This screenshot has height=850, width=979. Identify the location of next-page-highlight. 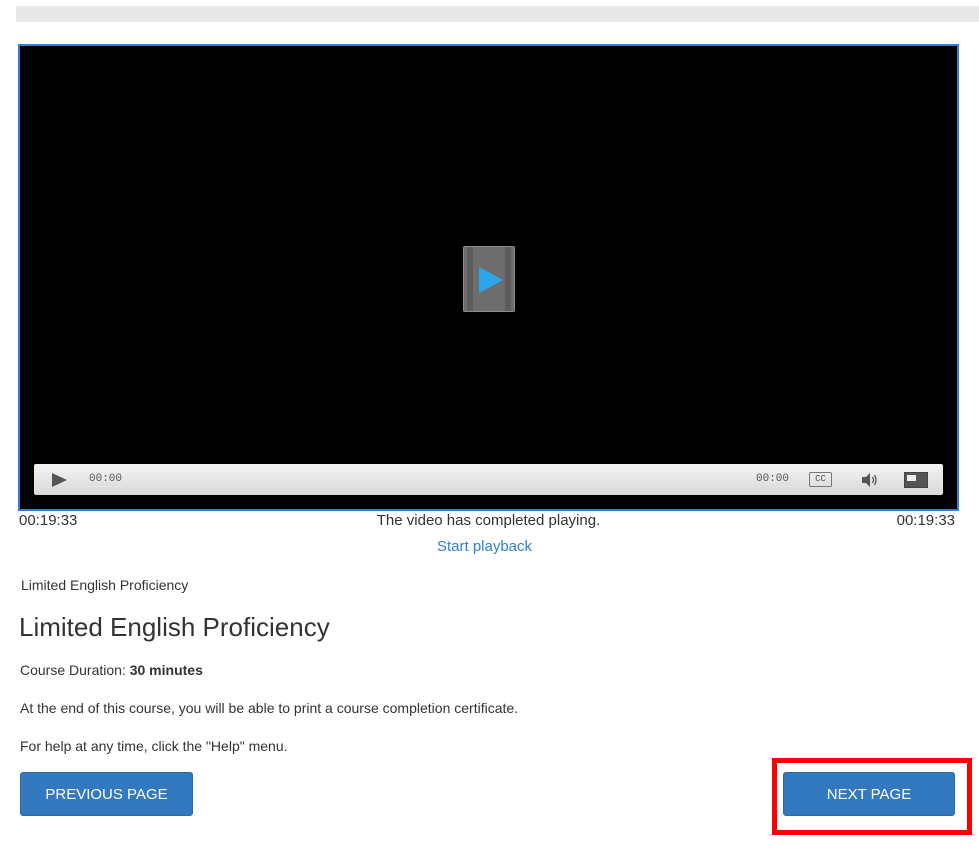
(872, 796).